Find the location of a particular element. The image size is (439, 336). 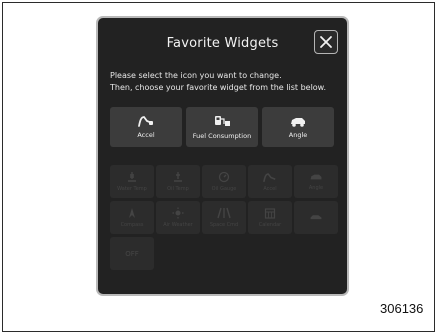

widget-water-temp: Water Temp is located at coordinates (132, 181).